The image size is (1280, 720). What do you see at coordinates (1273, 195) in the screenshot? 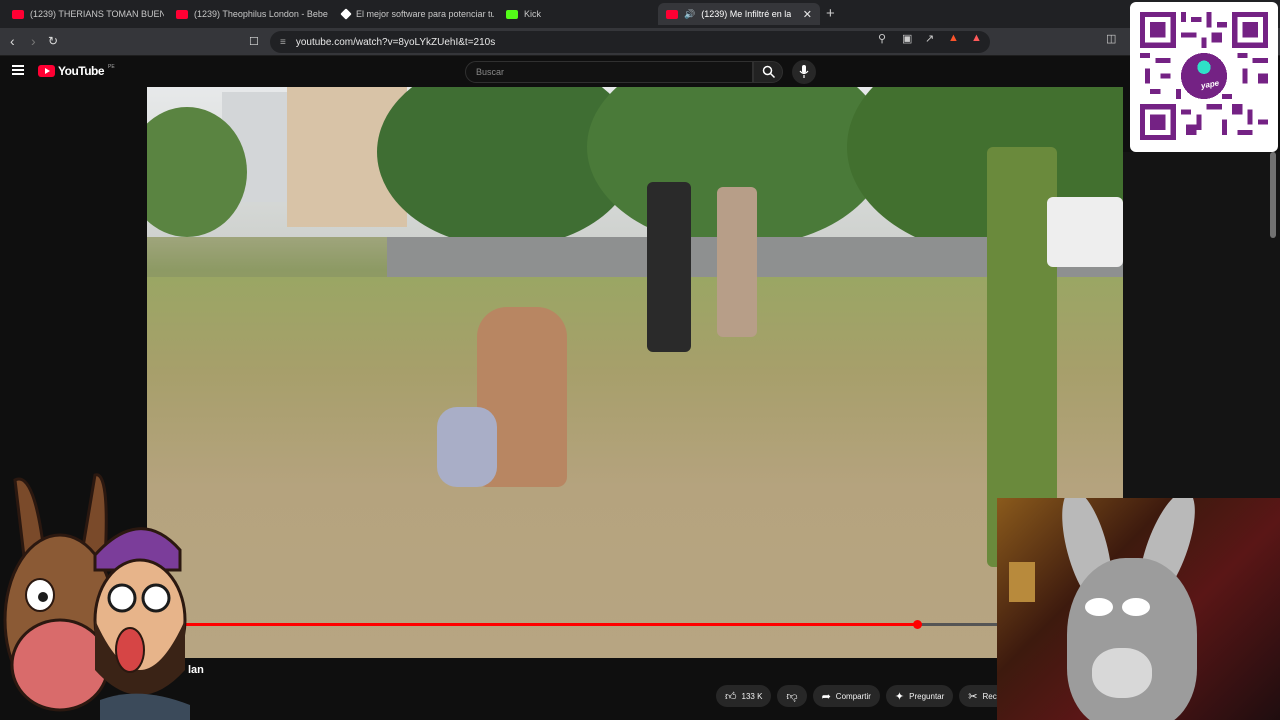
I see `scrollbar-thumb` at bounding box center [1273, 195].